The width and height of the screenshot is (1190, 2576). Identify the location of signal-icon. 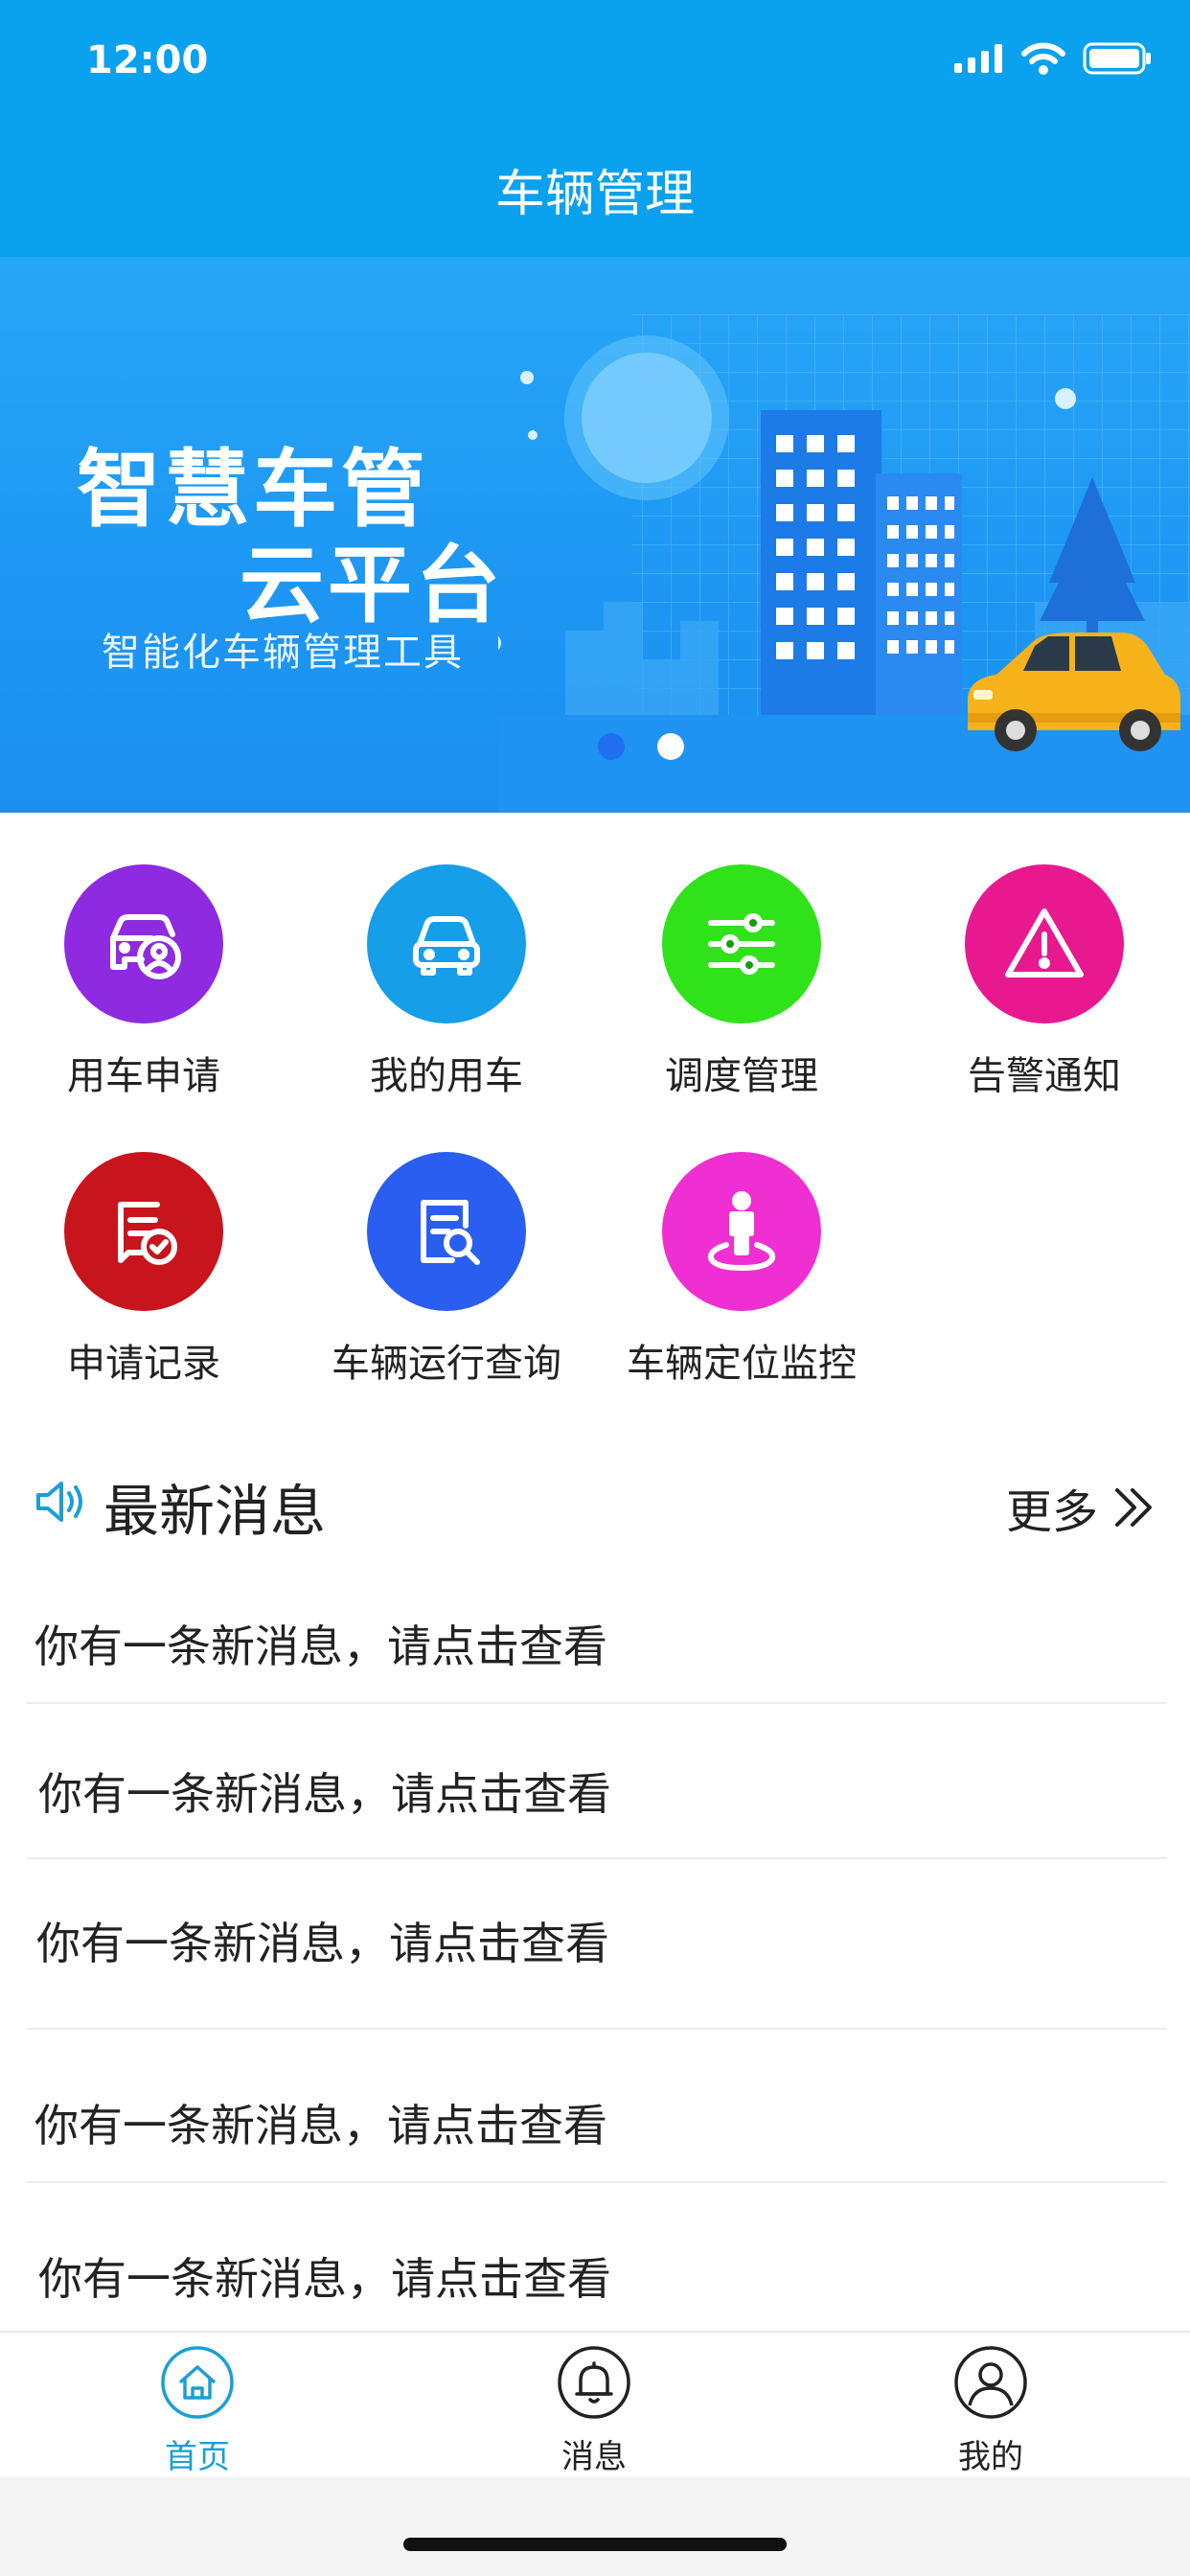
(978, 58).